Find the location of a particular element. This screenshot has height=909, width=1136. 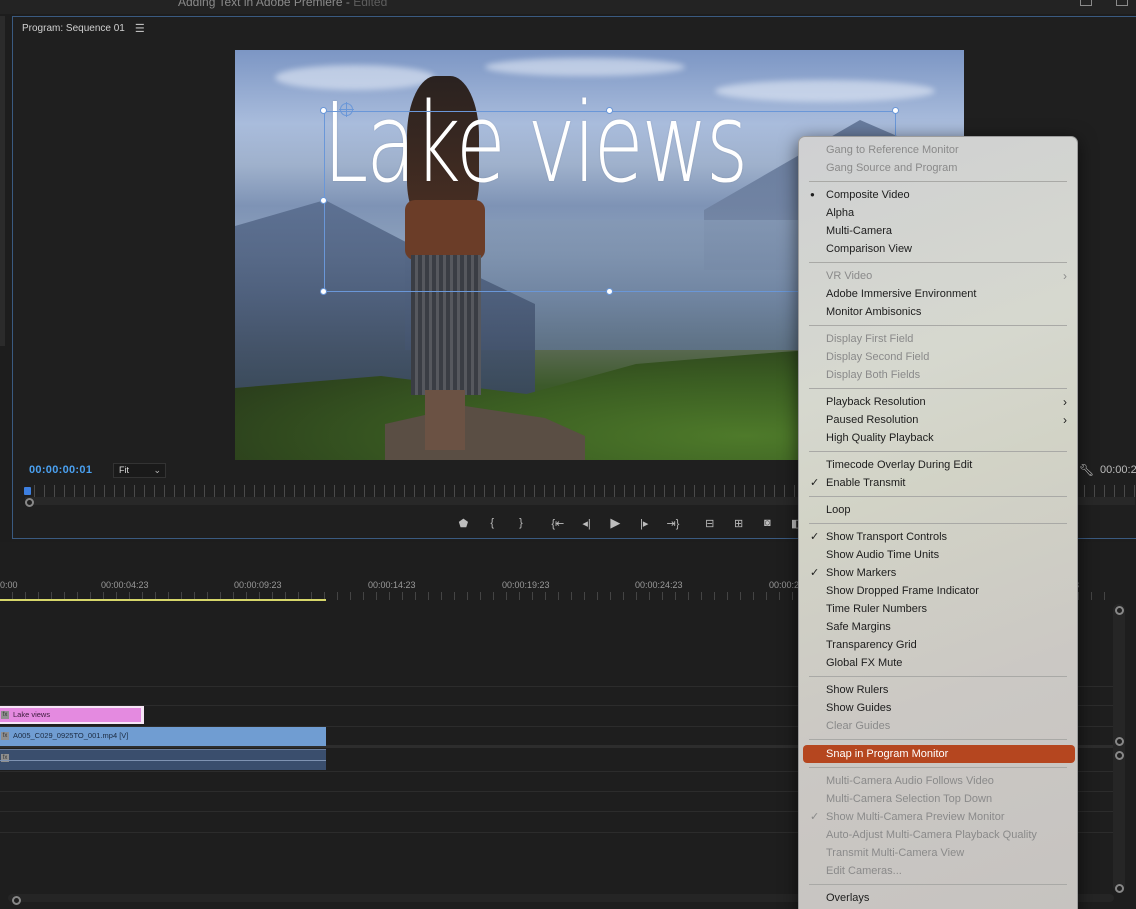

menu-item-timecode-overlay-during-edit: Timecode Overlay During Edit is located at coordinates (939, 465).